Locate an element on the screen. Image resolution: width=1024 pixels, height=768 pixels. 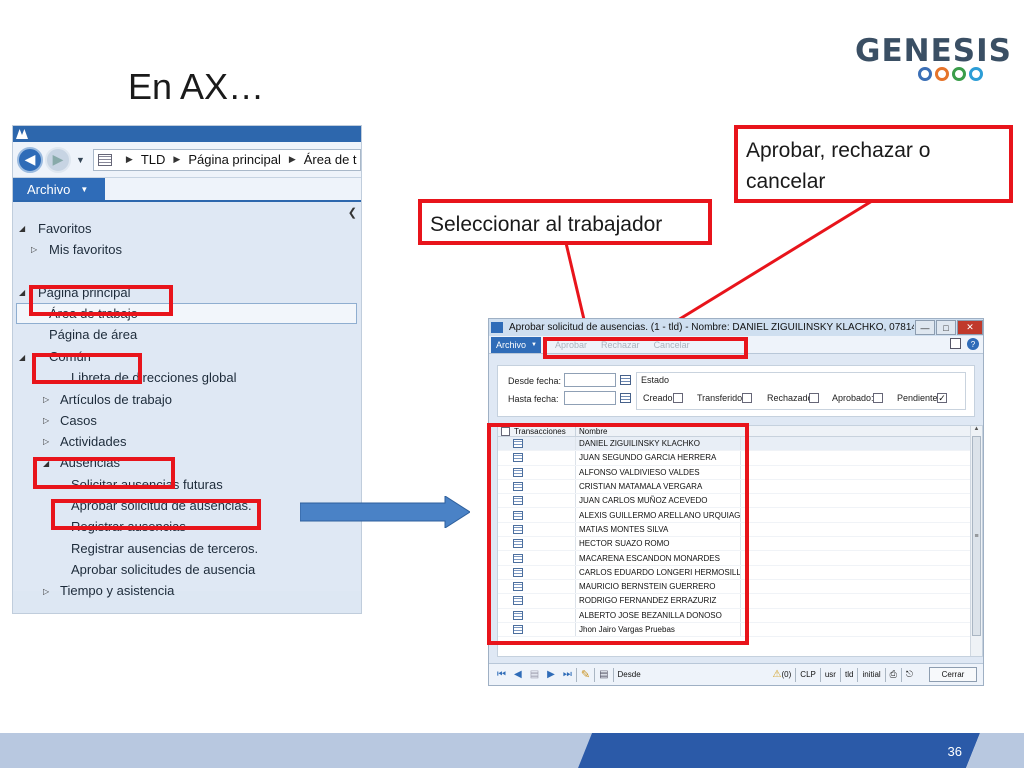
next-record-icon: ▶ is located at coordinates (551, 674).